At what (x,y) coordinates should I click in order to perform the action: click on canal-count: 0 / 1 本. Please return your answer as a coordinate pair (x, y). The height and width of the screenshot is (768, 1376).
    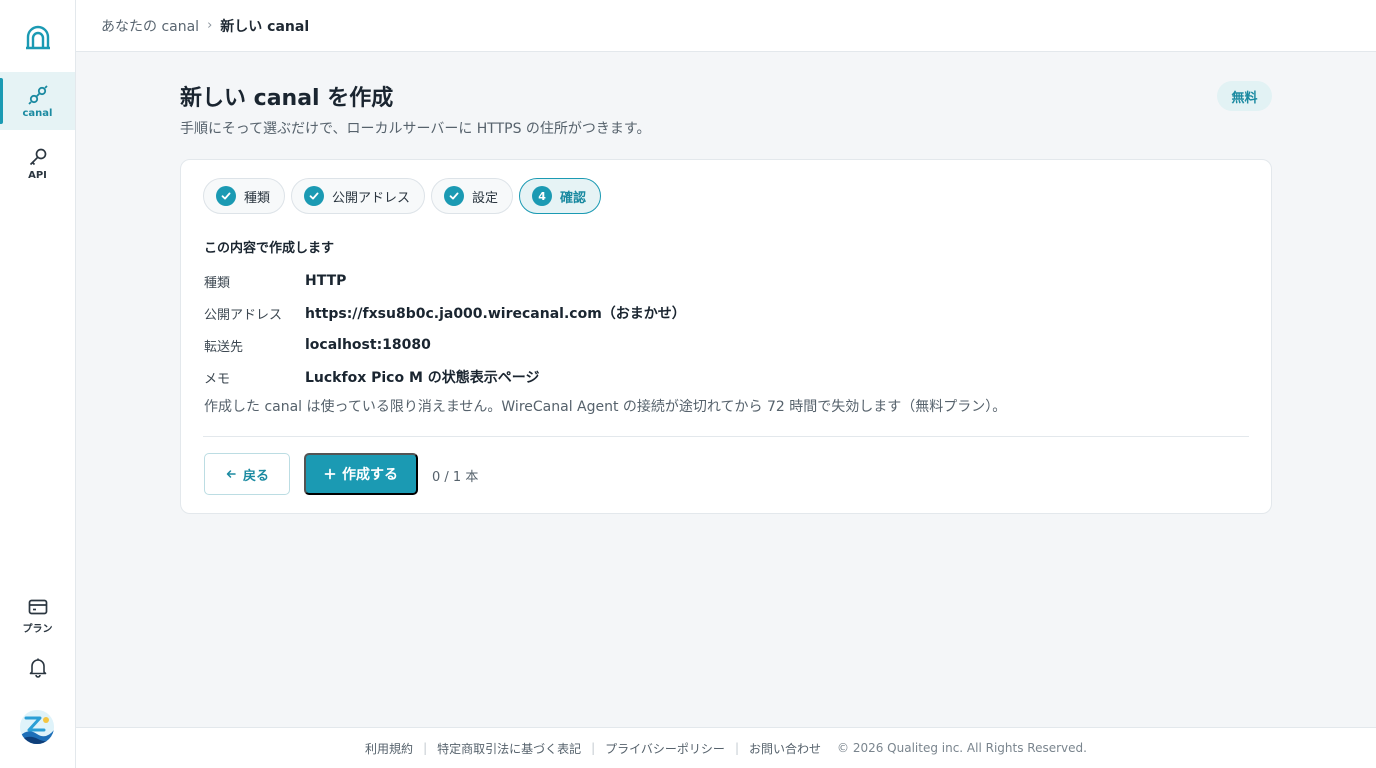
    Looking at the image, I should click on (455, 477).